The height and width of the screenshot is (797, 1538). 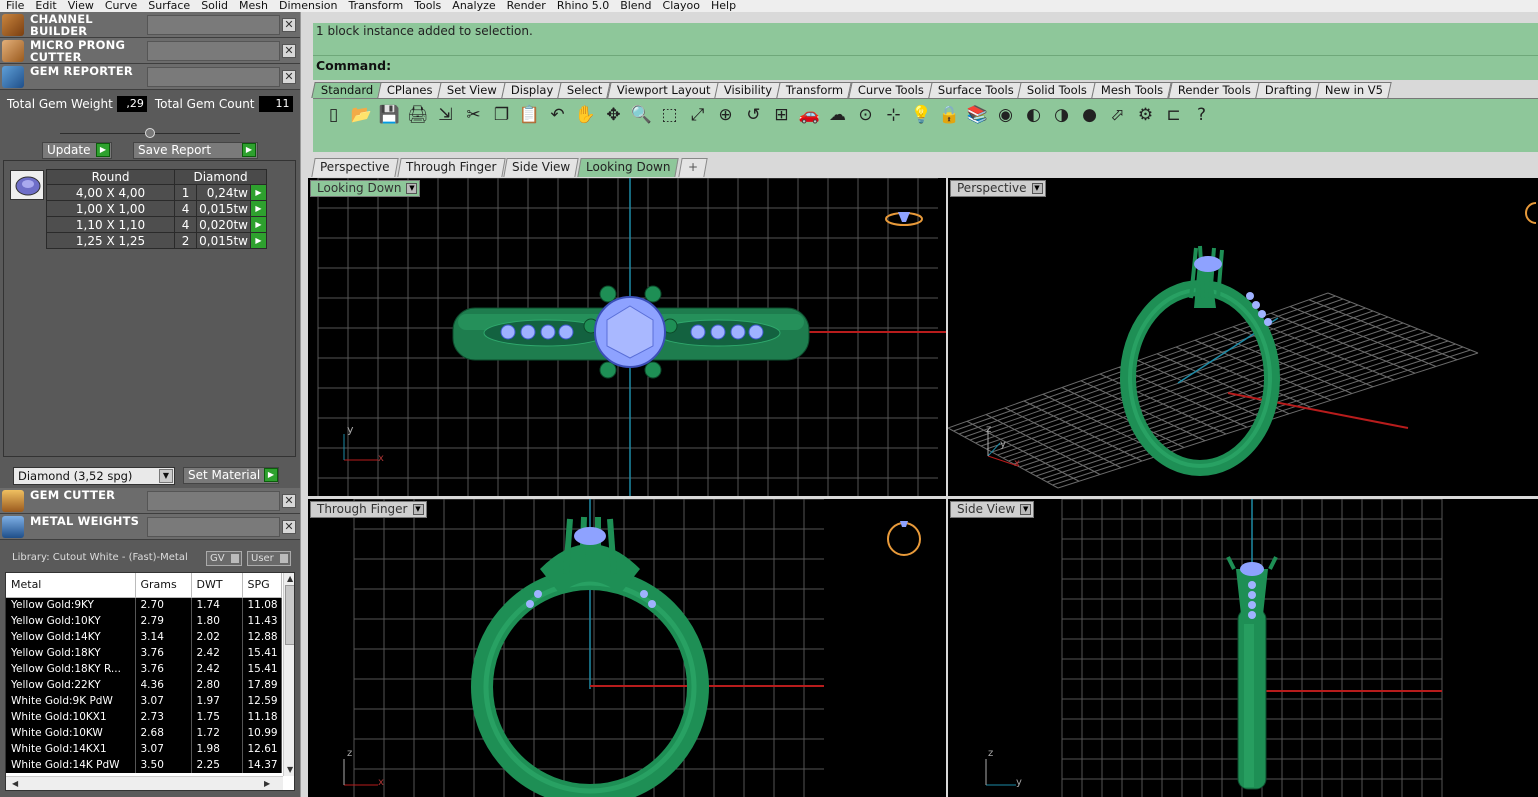 I want to click on add-viewport-tab-icon: +, so click(x=693, y=167).